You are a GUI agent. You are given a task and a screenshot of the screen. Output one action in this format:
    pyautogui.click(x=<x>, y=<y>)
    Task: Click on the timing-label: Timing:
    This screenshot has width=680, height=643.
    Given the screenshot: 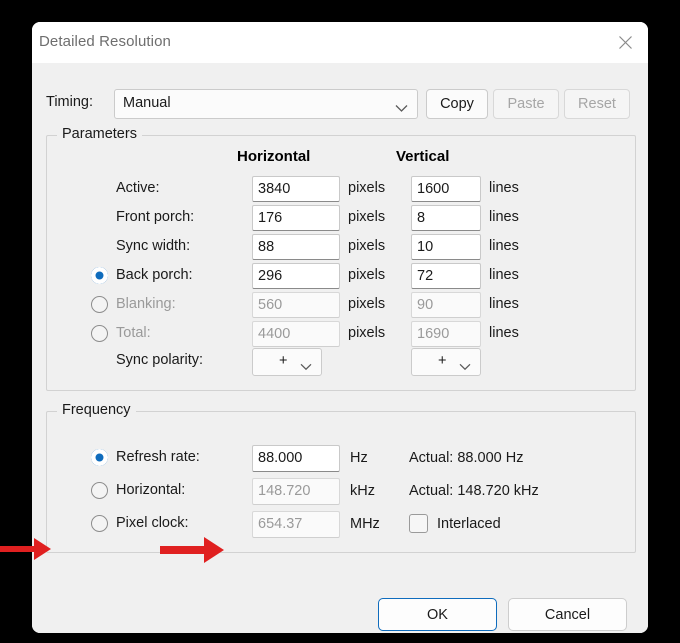 What is the action you would take?
    pyautogui.click(x=69, y=102)
    